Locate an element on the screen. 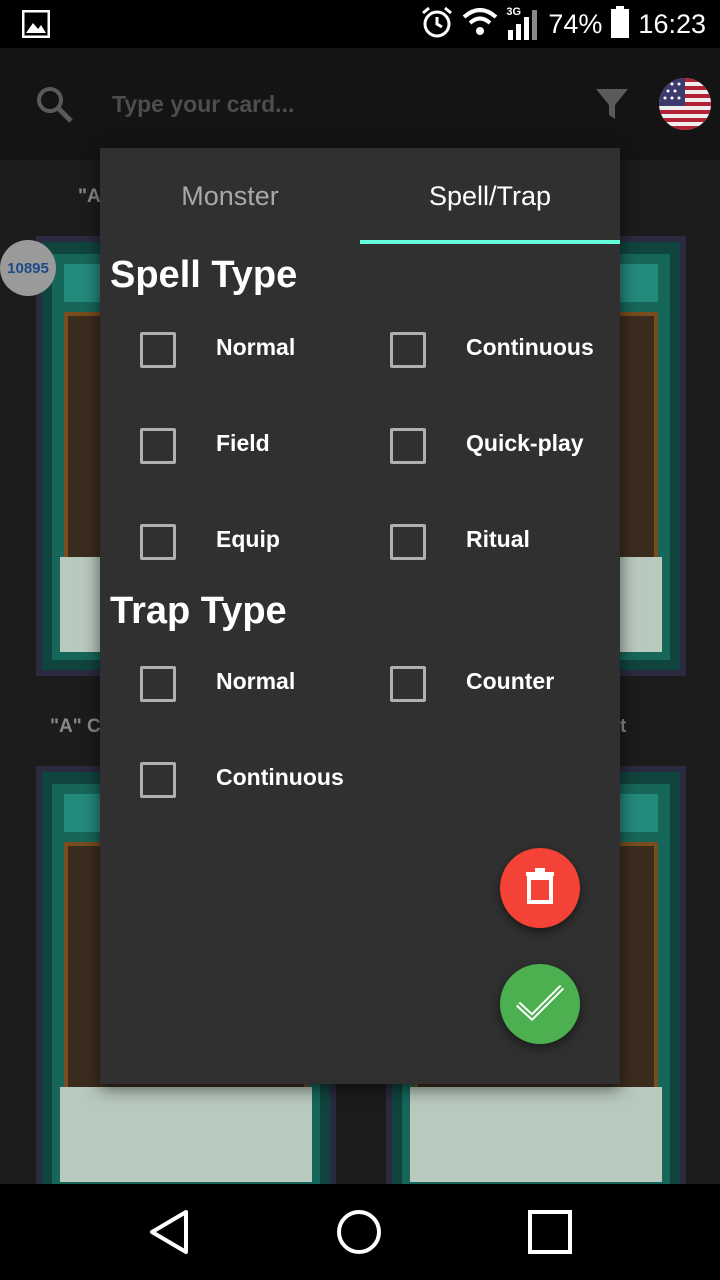 This screenshot has width=720, height=1280. tab-monster: Monster is located at coordinates (230, 196).